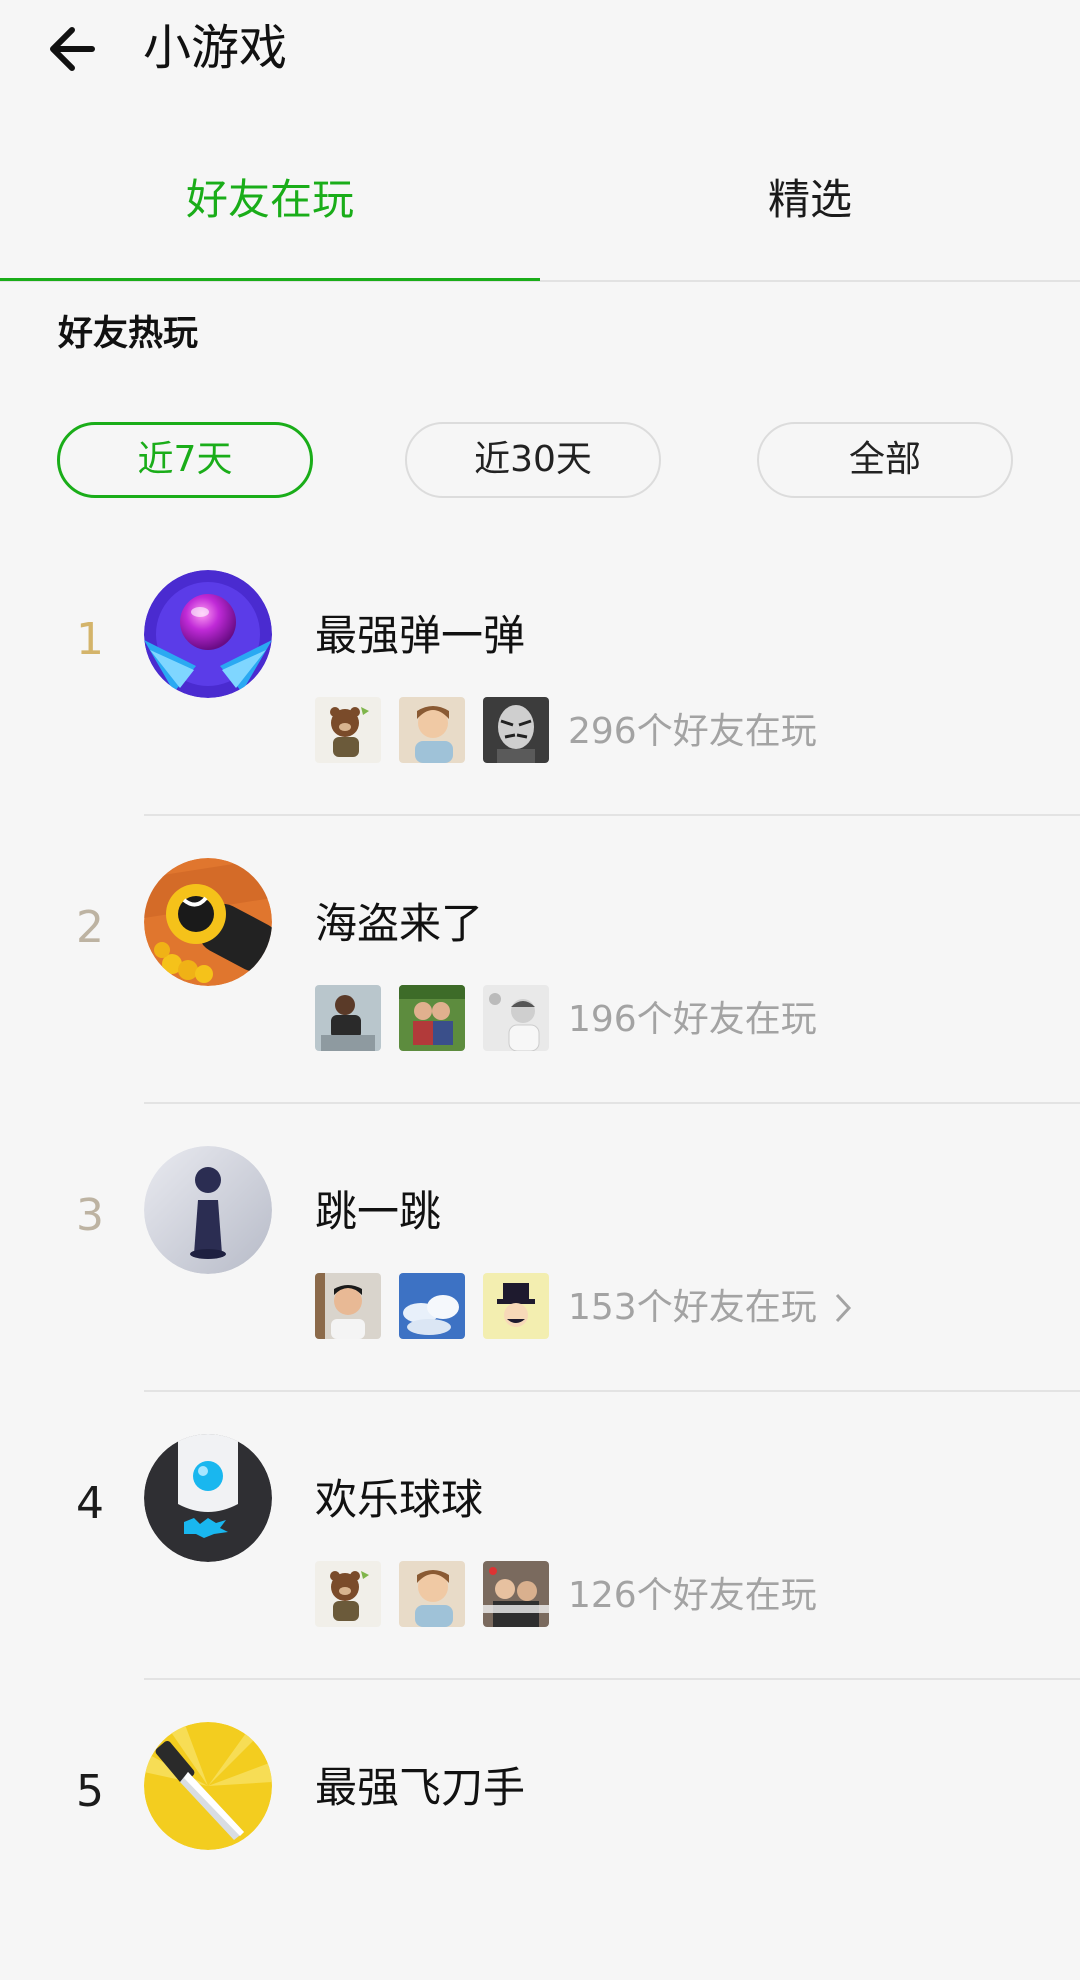  What do you see at coordinates (90, 927) in the screenshot?
I see `rank-number: 2` at bounding box center [90, 927].